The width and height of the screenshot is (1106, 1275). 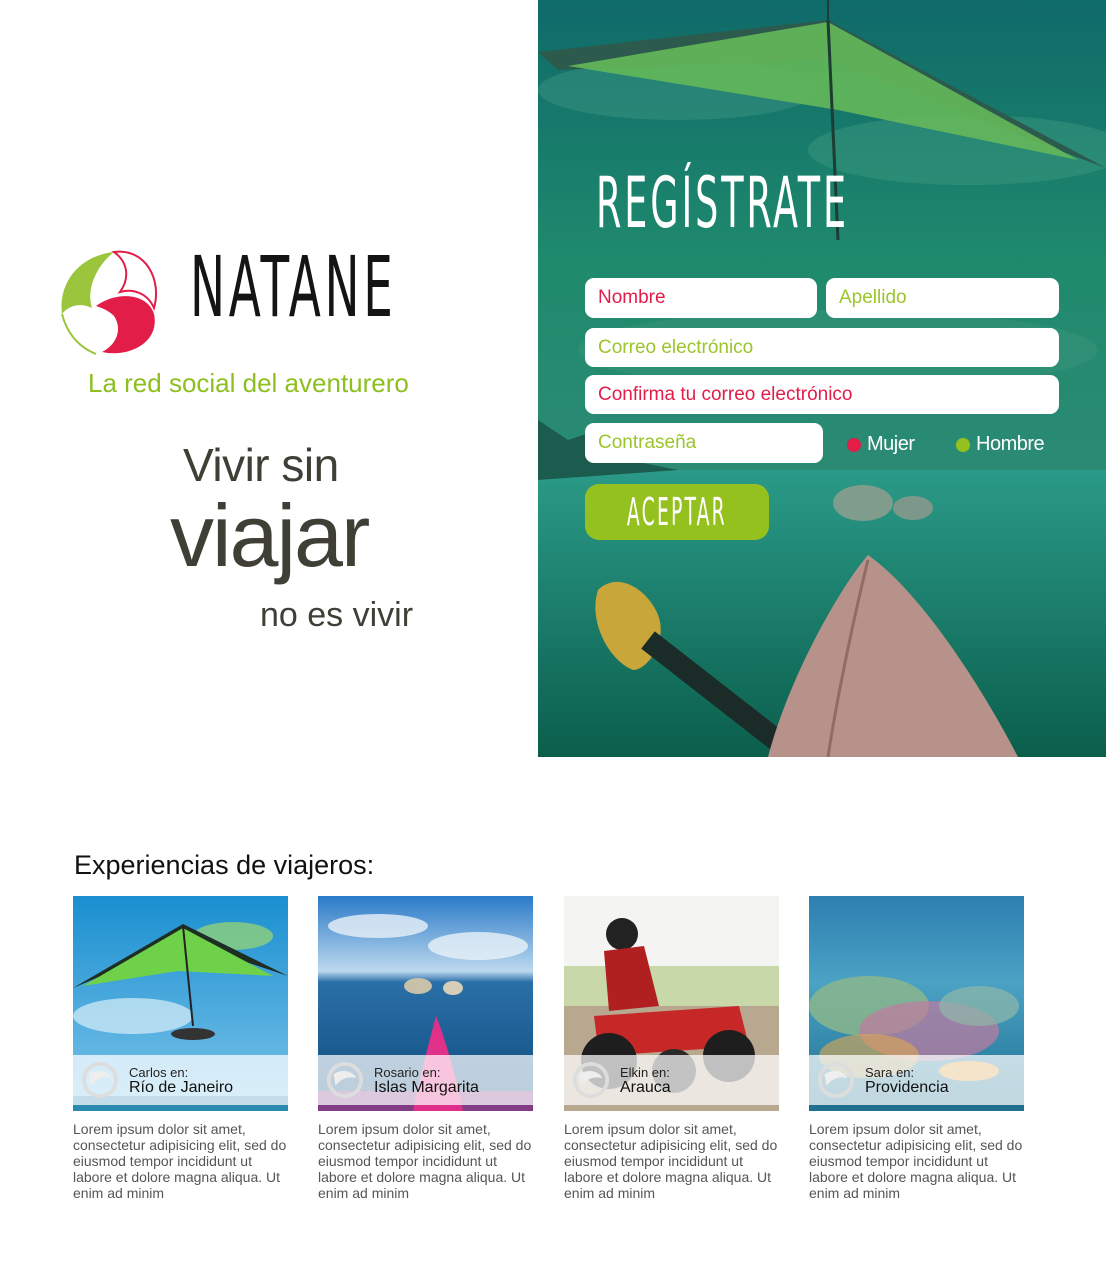 I want to click on travel-place: Río de Janeiro, so click(x=181, y=1087).